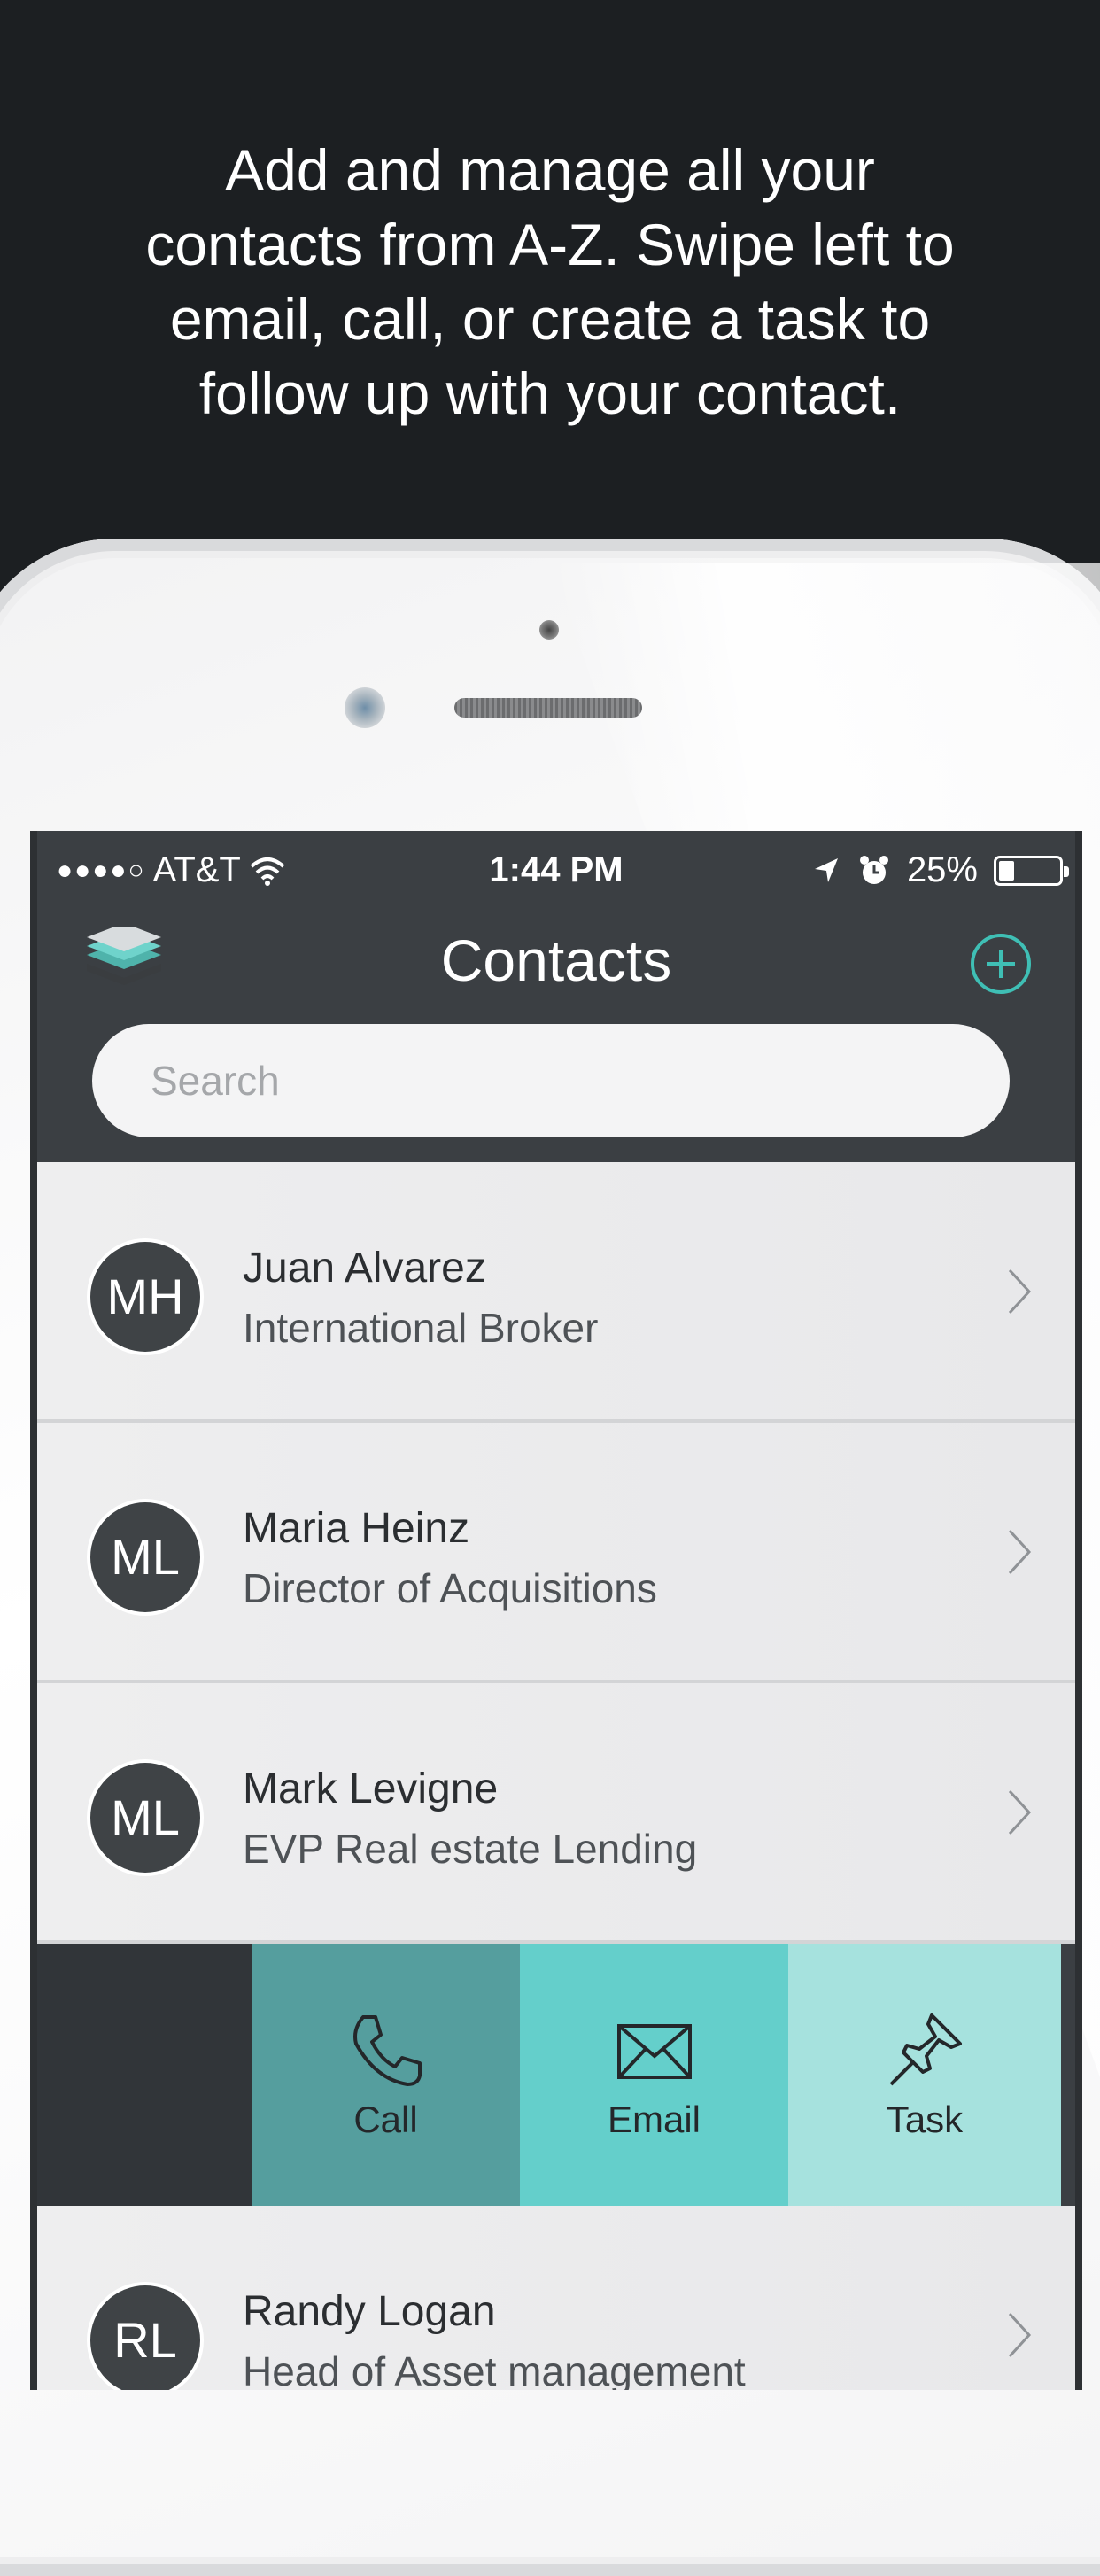 This screenshot has width=1100, height=2576. I want to click on task-label: Task, so click(925, 2119).